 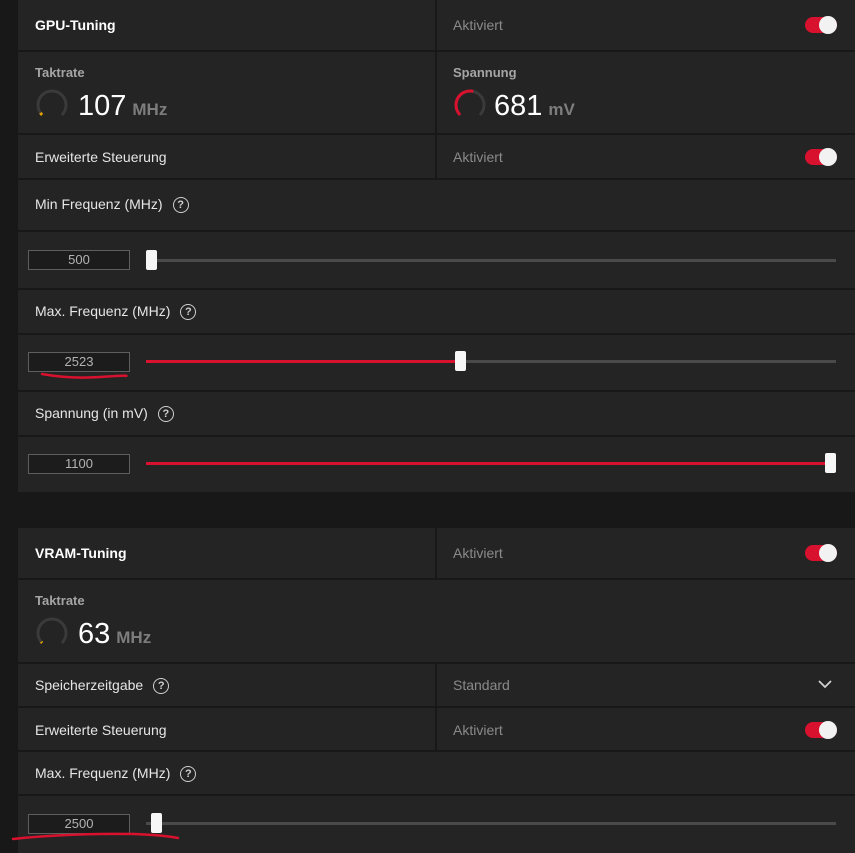 I want to click on vram-clock-readout: 63 MHz, so click(x=114, y=634).